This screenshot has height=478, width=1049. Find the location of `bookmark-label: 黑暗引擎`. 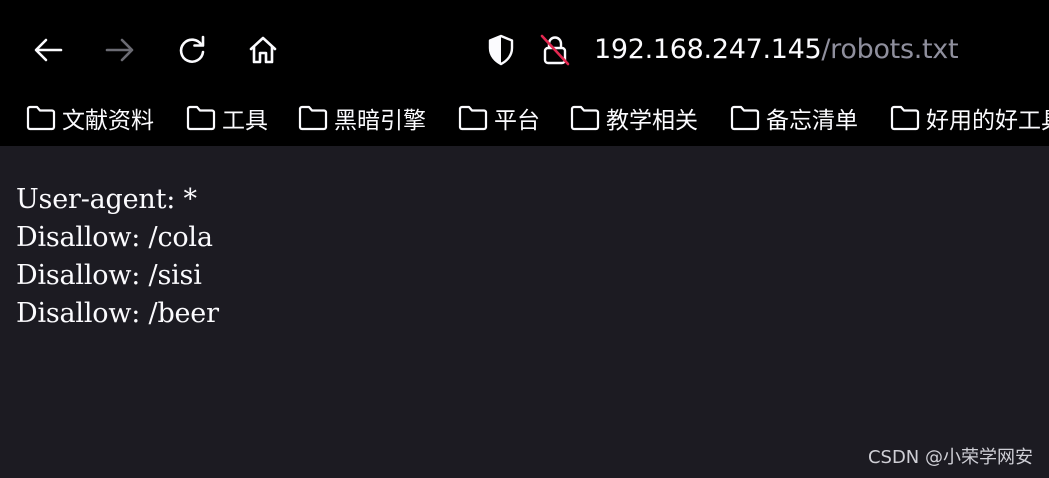

bookmark-label: 黑暗引擎 is located at coordinates (380, 121).